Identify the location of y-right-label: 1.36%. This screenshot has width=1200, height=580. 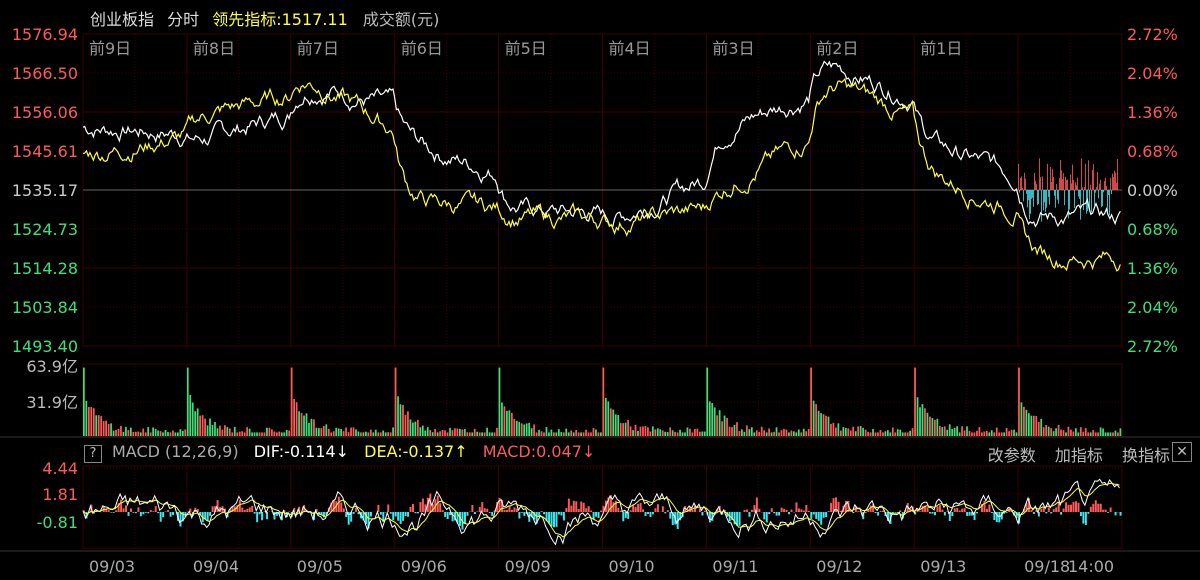
(1152, 268).